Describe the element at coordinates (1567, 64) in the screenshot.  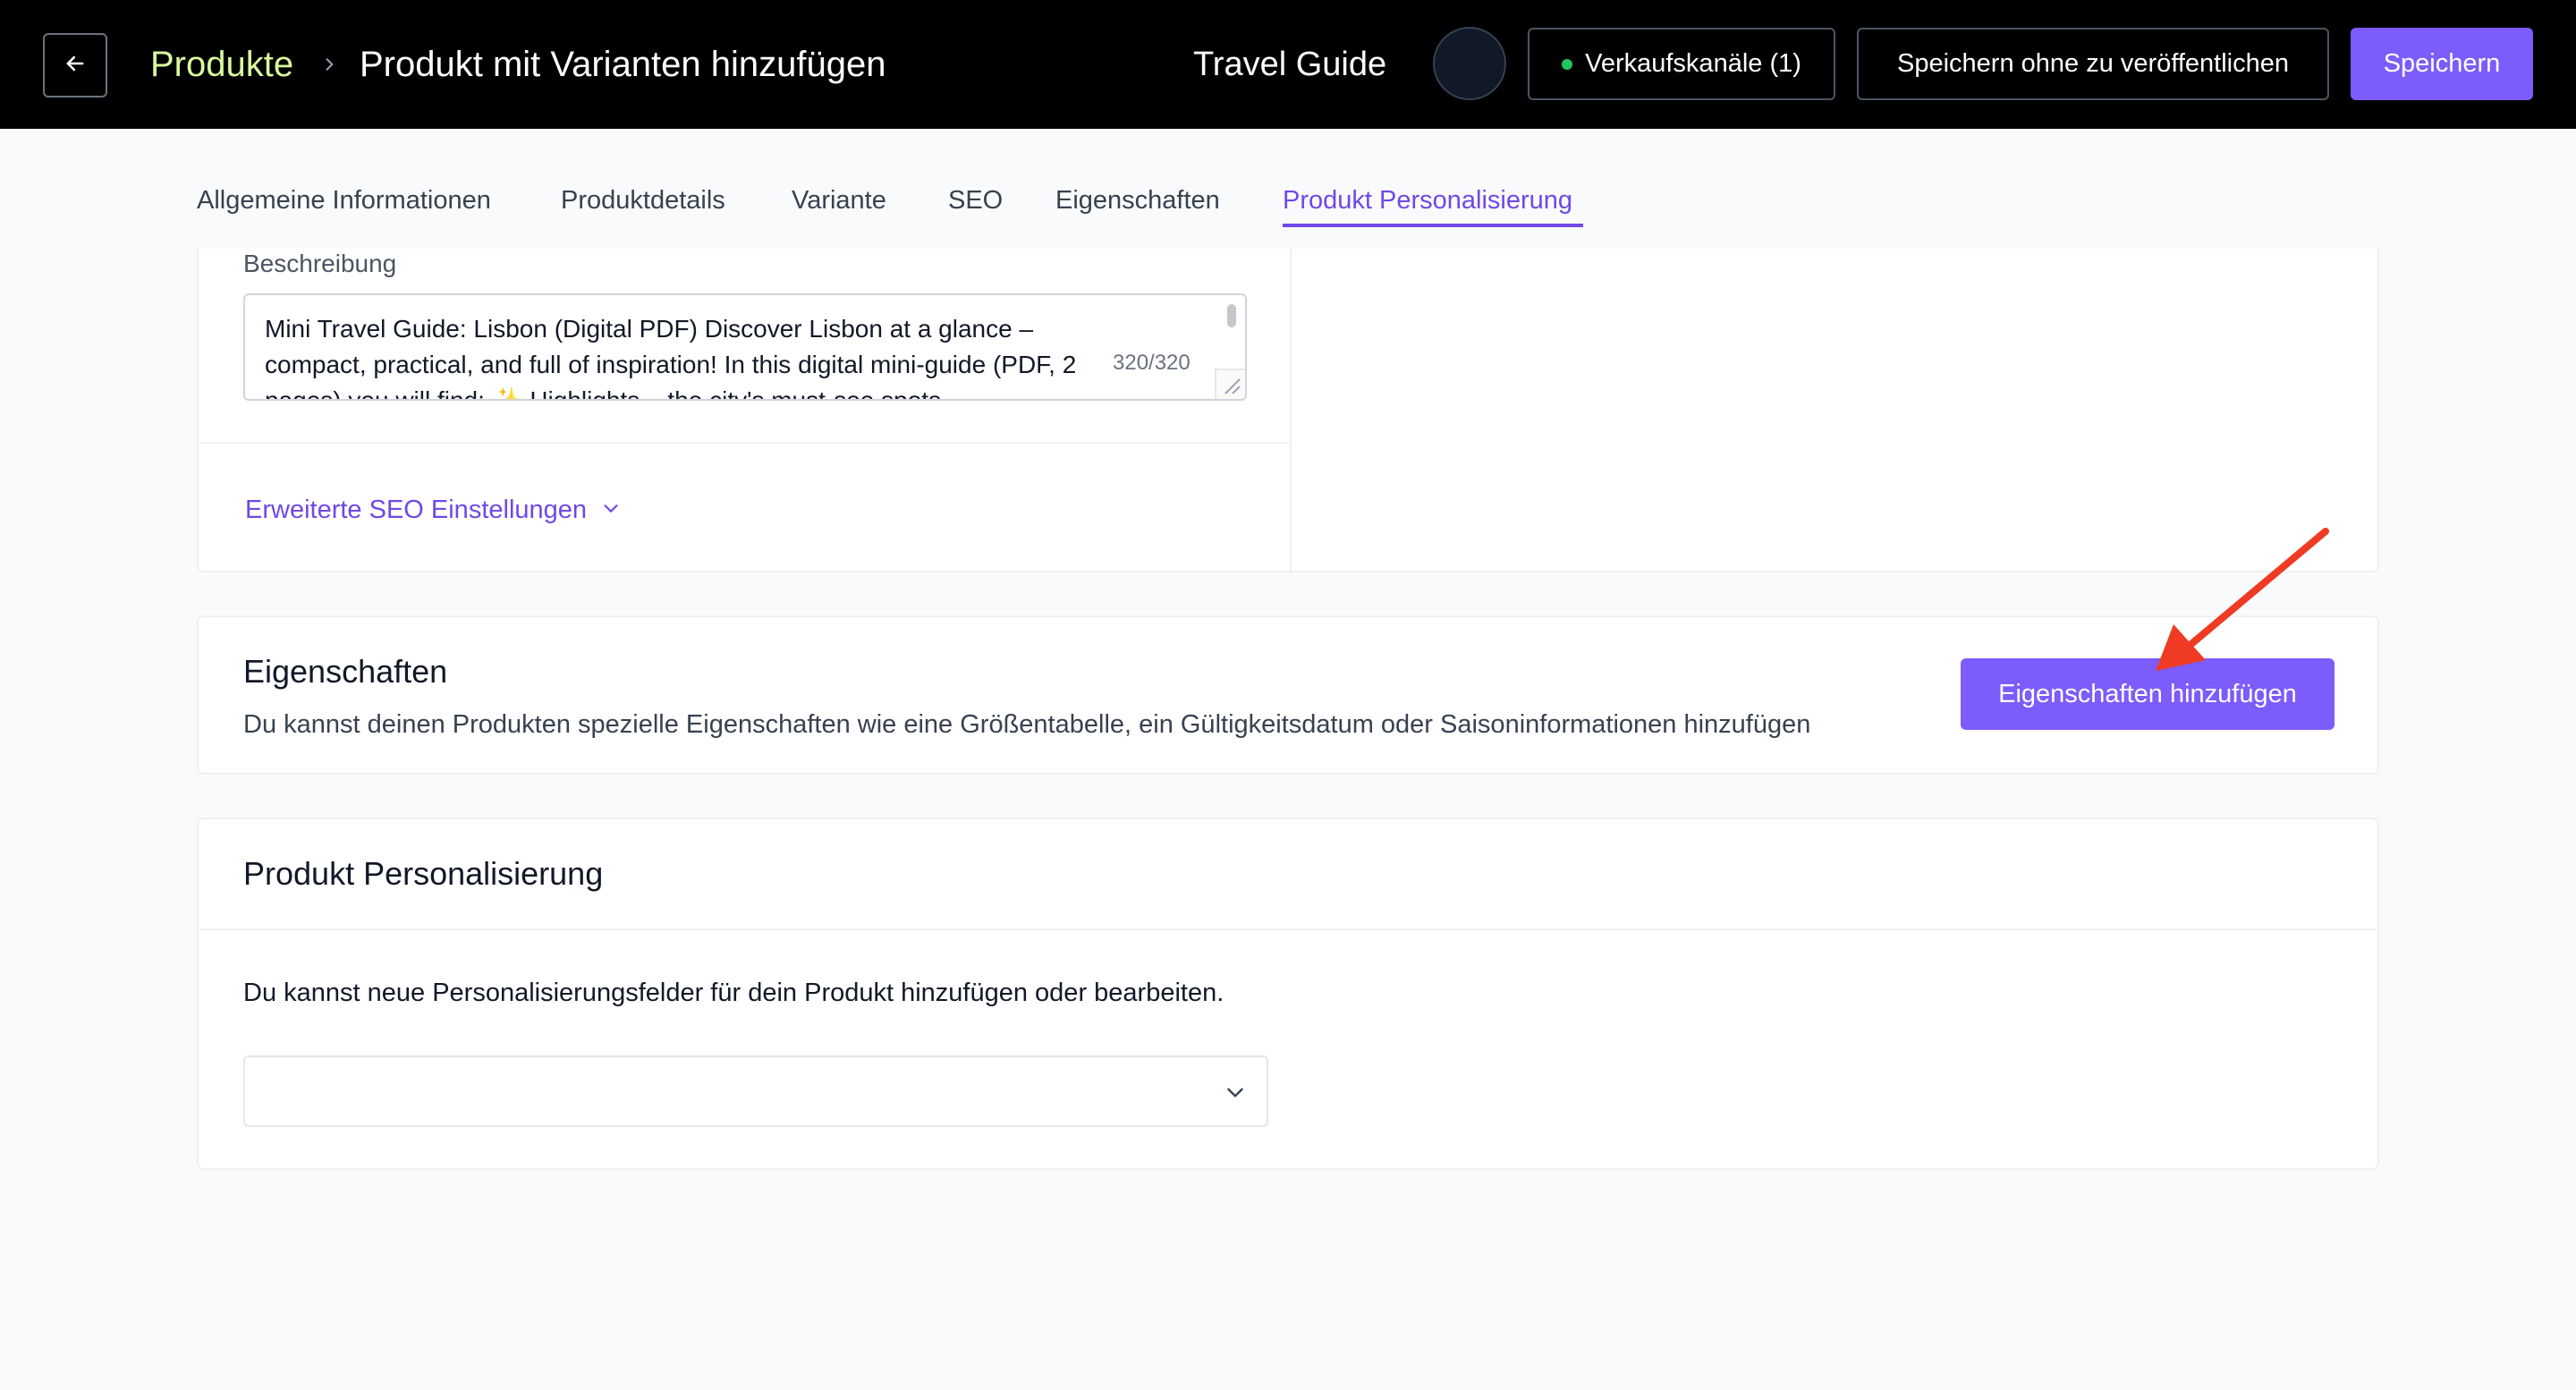
I see `status-dot-icon` at that location.